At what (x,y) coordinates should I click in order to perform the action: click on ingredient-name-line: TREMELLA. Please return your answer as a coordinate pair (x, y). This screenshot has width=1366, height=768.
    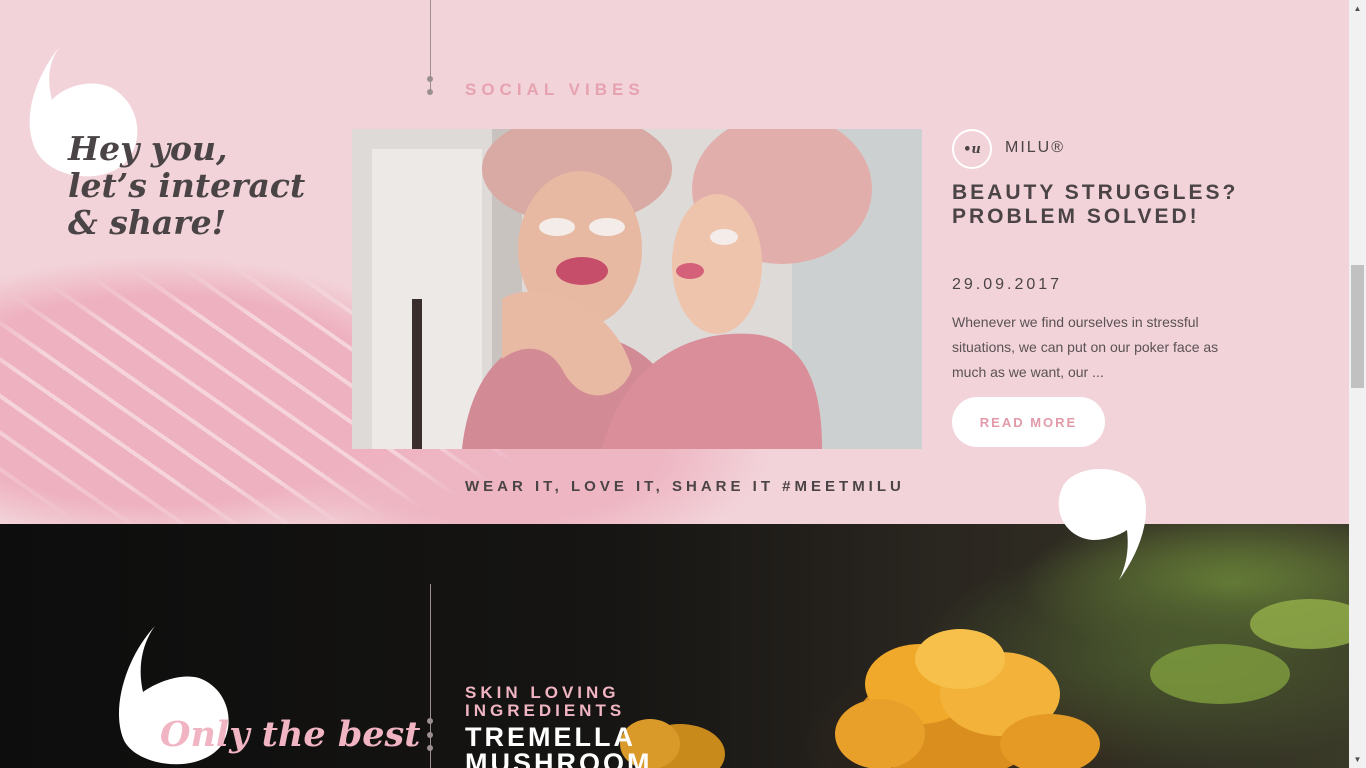
    Looking at the image, I should click on (550, 737).